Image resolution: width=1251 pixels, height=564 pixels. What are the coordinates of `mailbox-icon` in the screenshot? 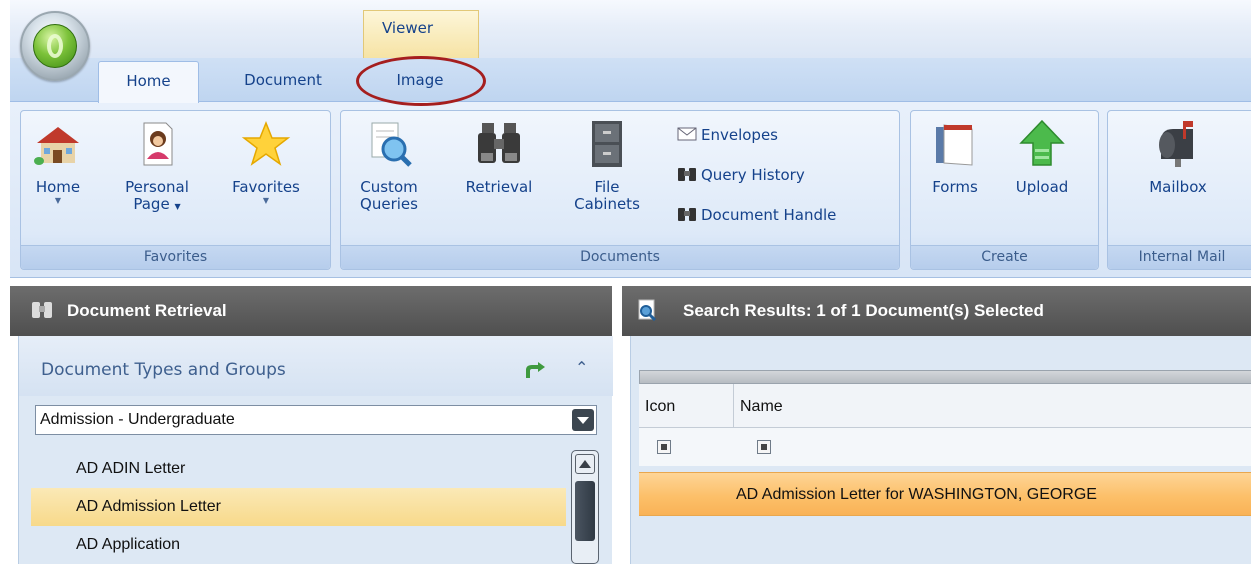 It's located at (1178, 144).